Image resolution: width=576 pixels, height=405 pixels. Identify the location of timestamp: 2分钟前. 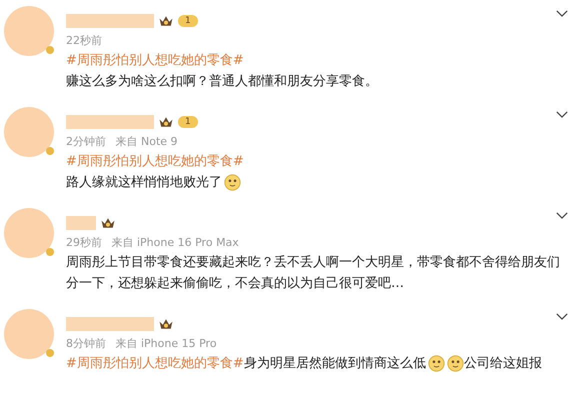
(86, 141).